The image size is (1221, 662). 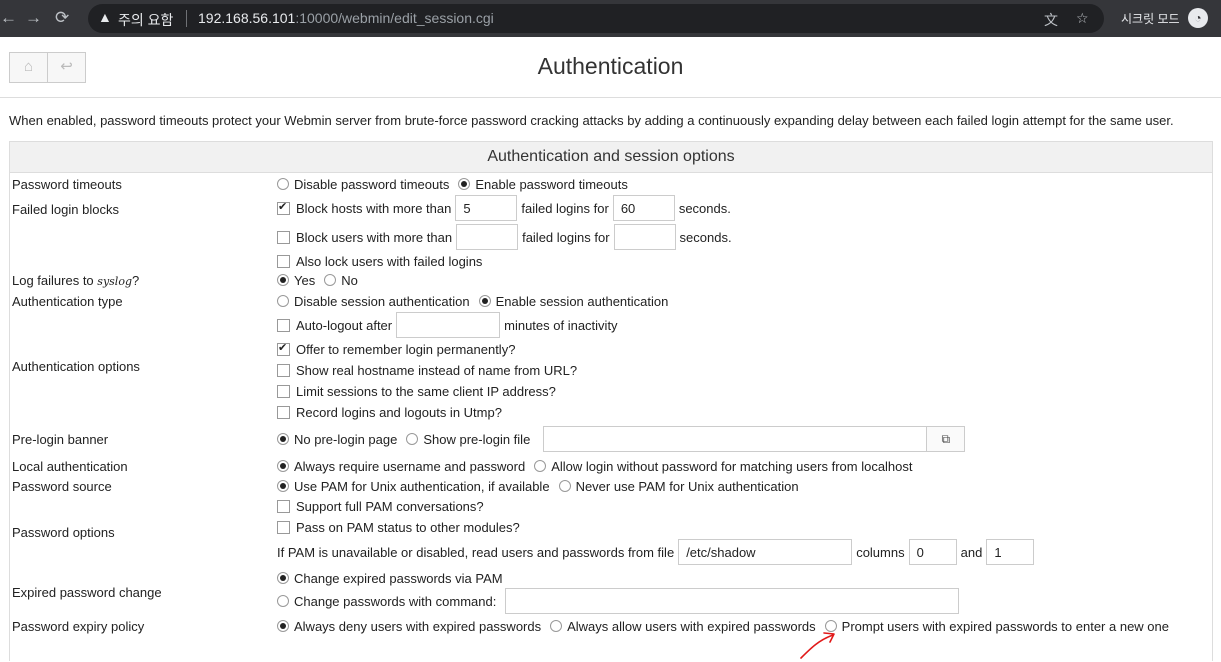 What do you see at coordinates (283, 325) in the screenshot?
I see `auto-logout-checkbox` at bounding box center [283, 325].